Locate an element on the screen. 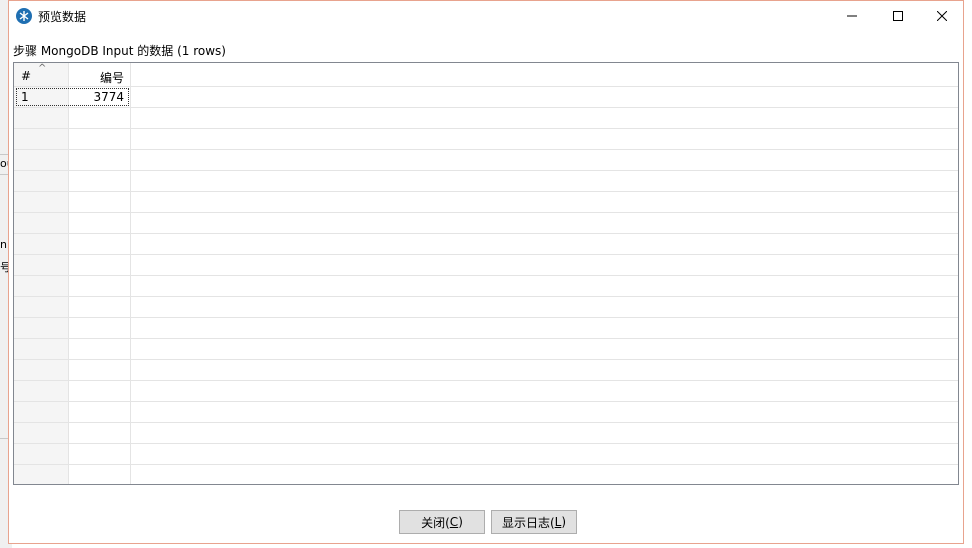 Image resolution: width=972 pixels, height=548 pixels. show-log-button: 显示日志(L) is located at coordinates (534, 522).